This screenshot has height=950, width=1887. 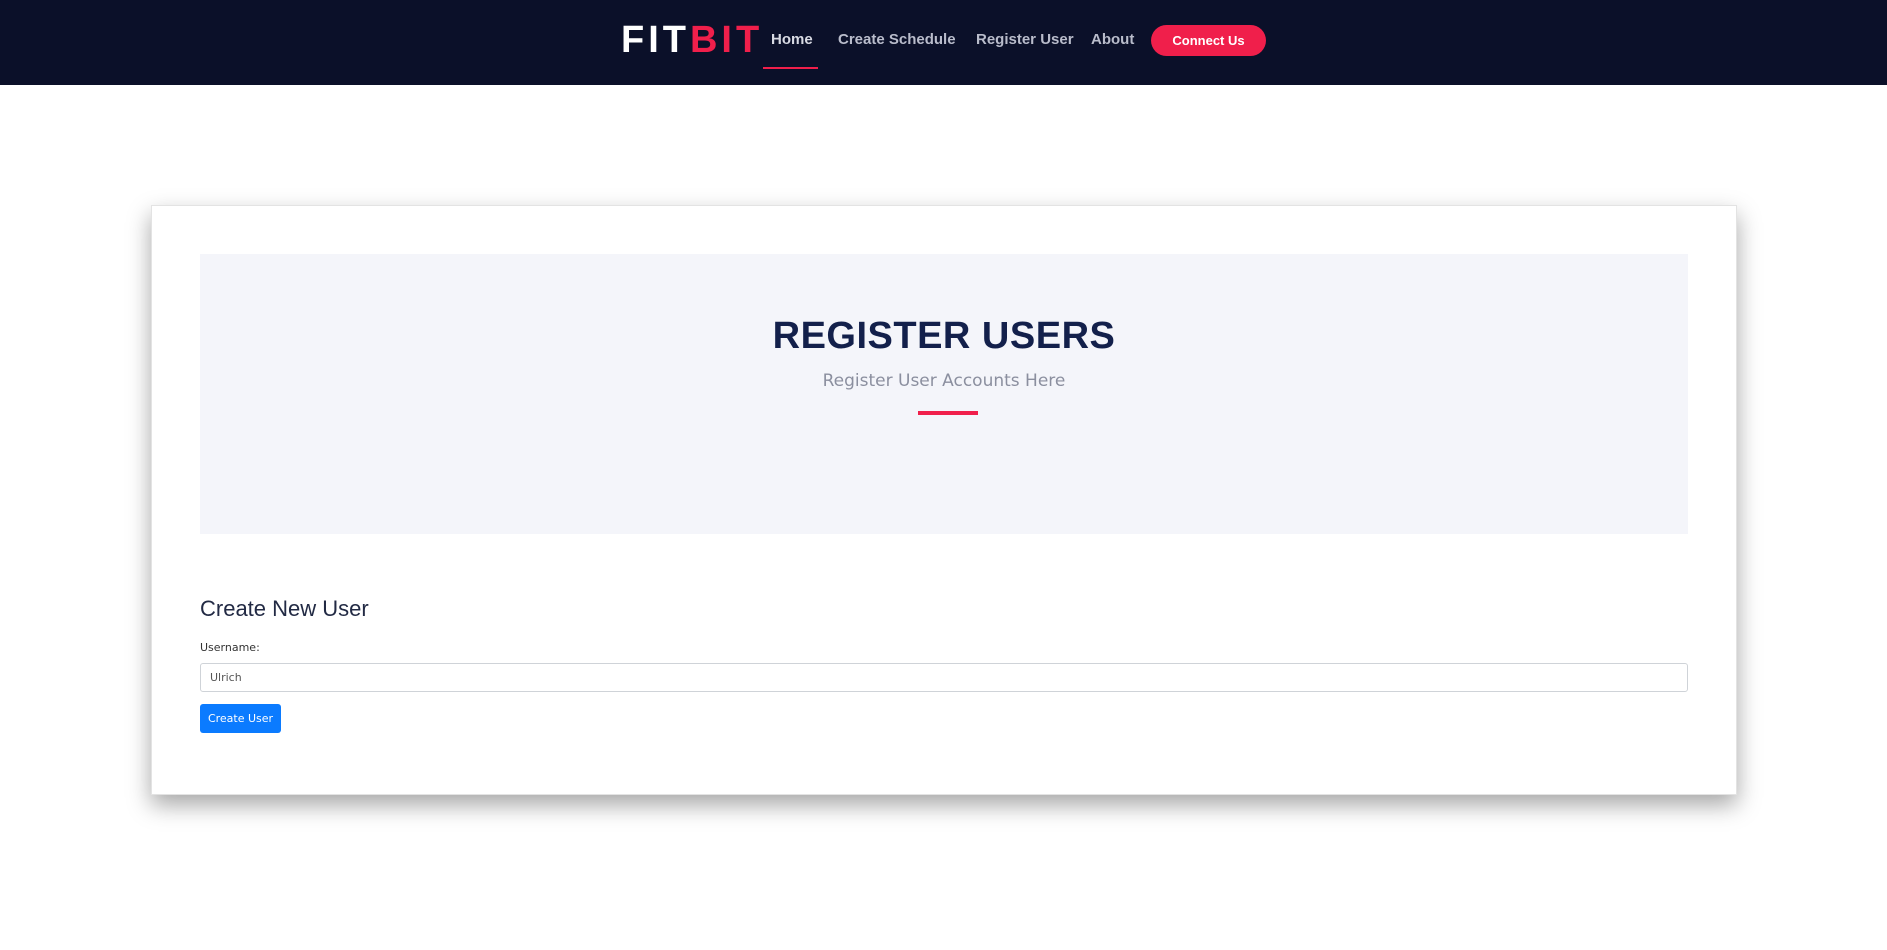 What do you see at coordinates (726, 40) in the screenshot?
I see `brand-logo-part-bit: BIT` at bounding box center [726, 40].